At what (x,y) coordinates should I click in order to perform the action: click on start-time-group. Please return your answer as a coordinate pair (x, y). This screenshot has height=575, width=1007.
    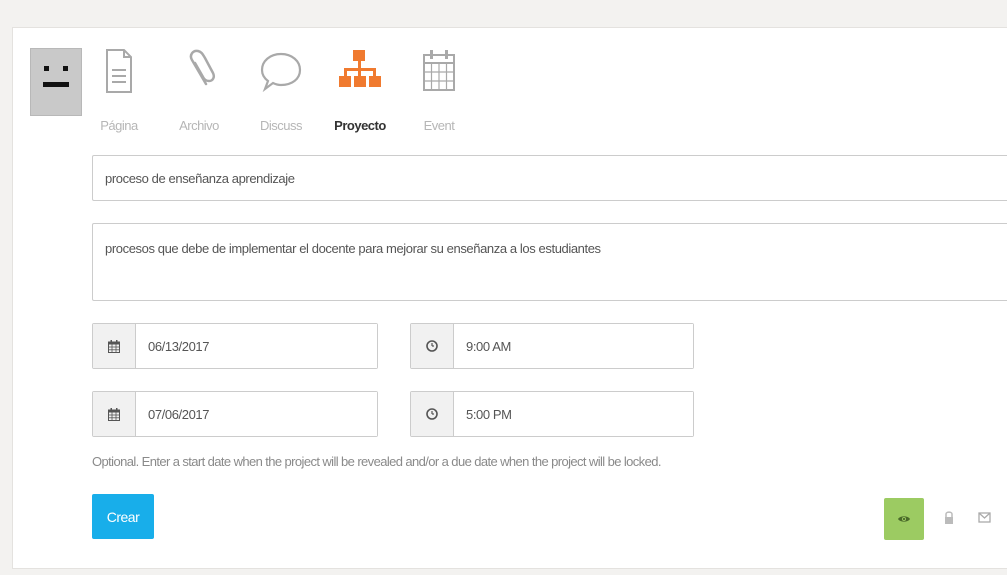
    Looking at the image, I should click on (552, 346).